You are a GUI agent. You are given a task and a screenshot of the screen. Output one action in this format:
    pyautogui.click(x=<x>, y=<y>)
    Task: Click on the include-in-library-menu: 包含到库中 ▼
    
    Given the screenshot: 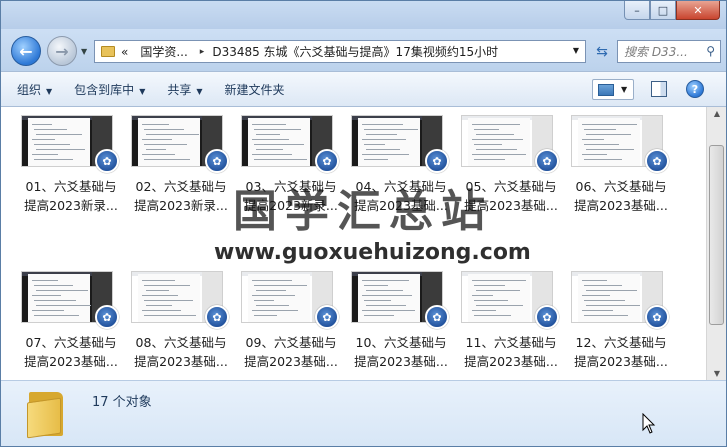 What is the action you would take?
    pyautogui.click(x=109, y=89)
    